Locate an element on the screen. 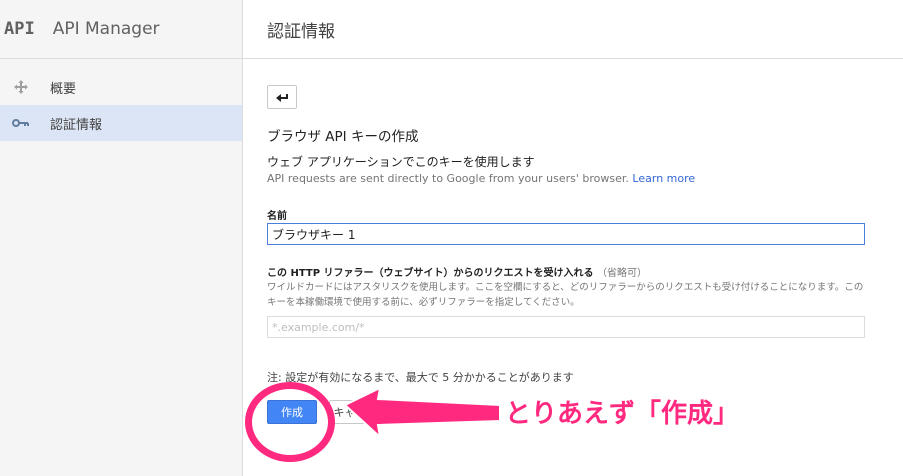  sidebar-header: API API Manager is located at coordinates (121, 29).